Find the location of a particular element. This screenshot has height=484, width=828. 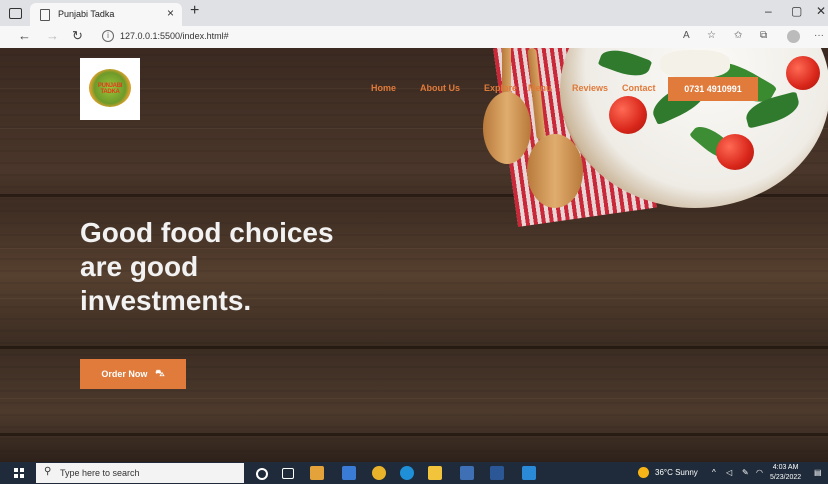

task-view-icon is located at coordinates (288, 473).